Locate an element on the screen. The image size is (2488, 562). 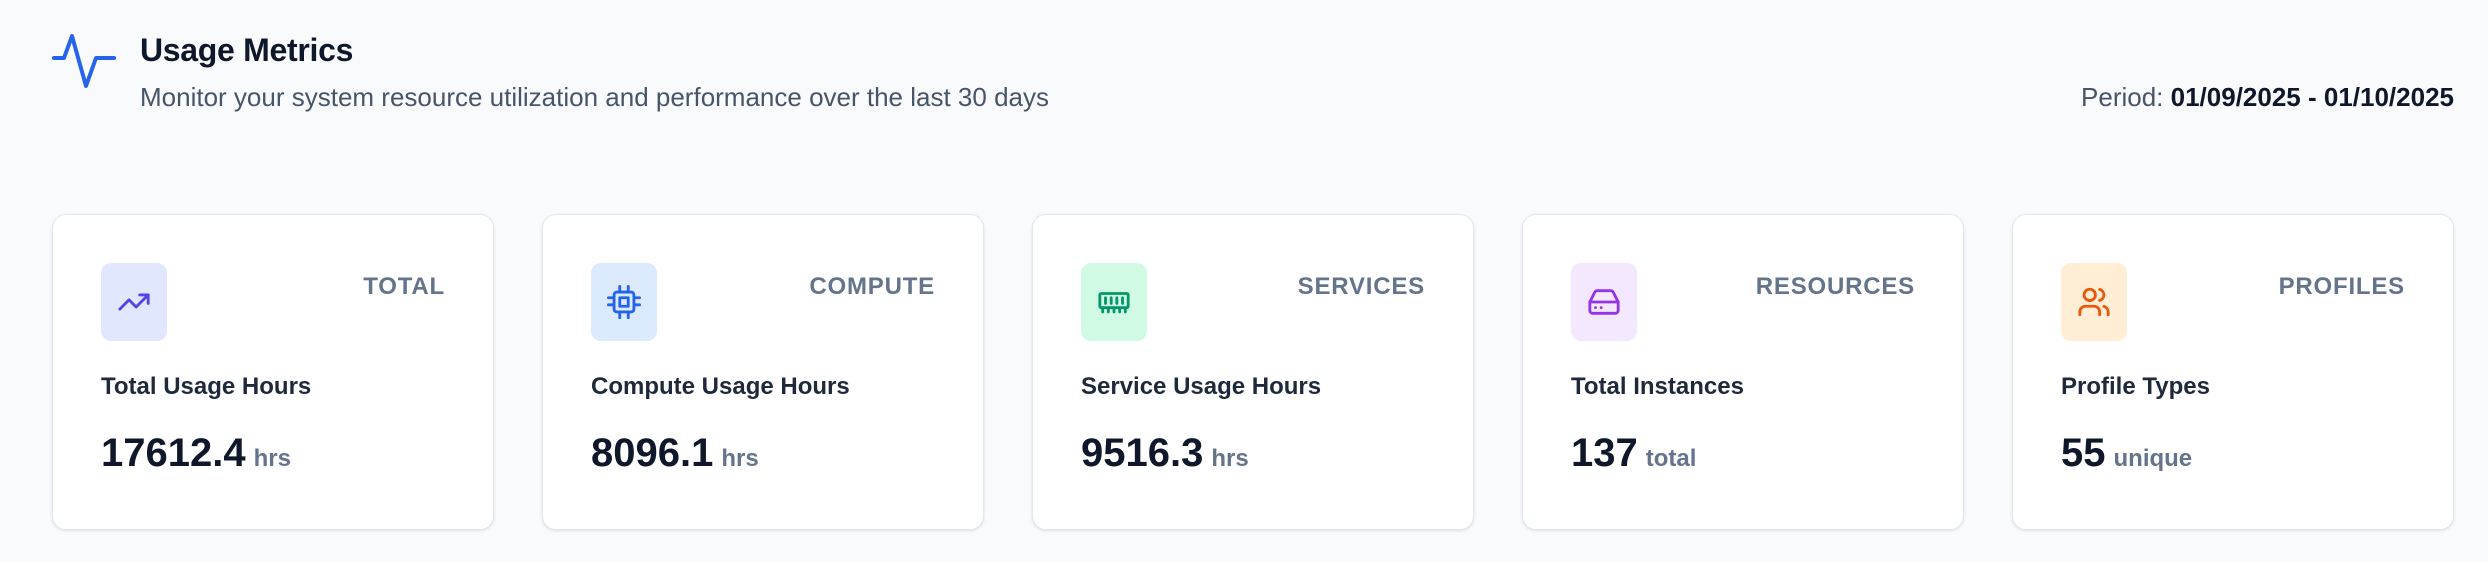
card-tag: COMPUTE is located at coordinates (872, 286).